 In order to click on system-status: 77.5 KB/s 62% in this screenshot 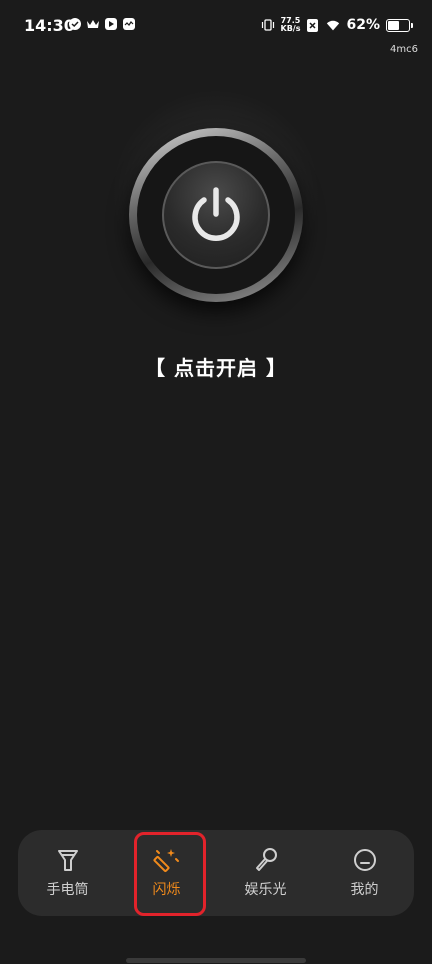, I will do `click(337, 24)`.